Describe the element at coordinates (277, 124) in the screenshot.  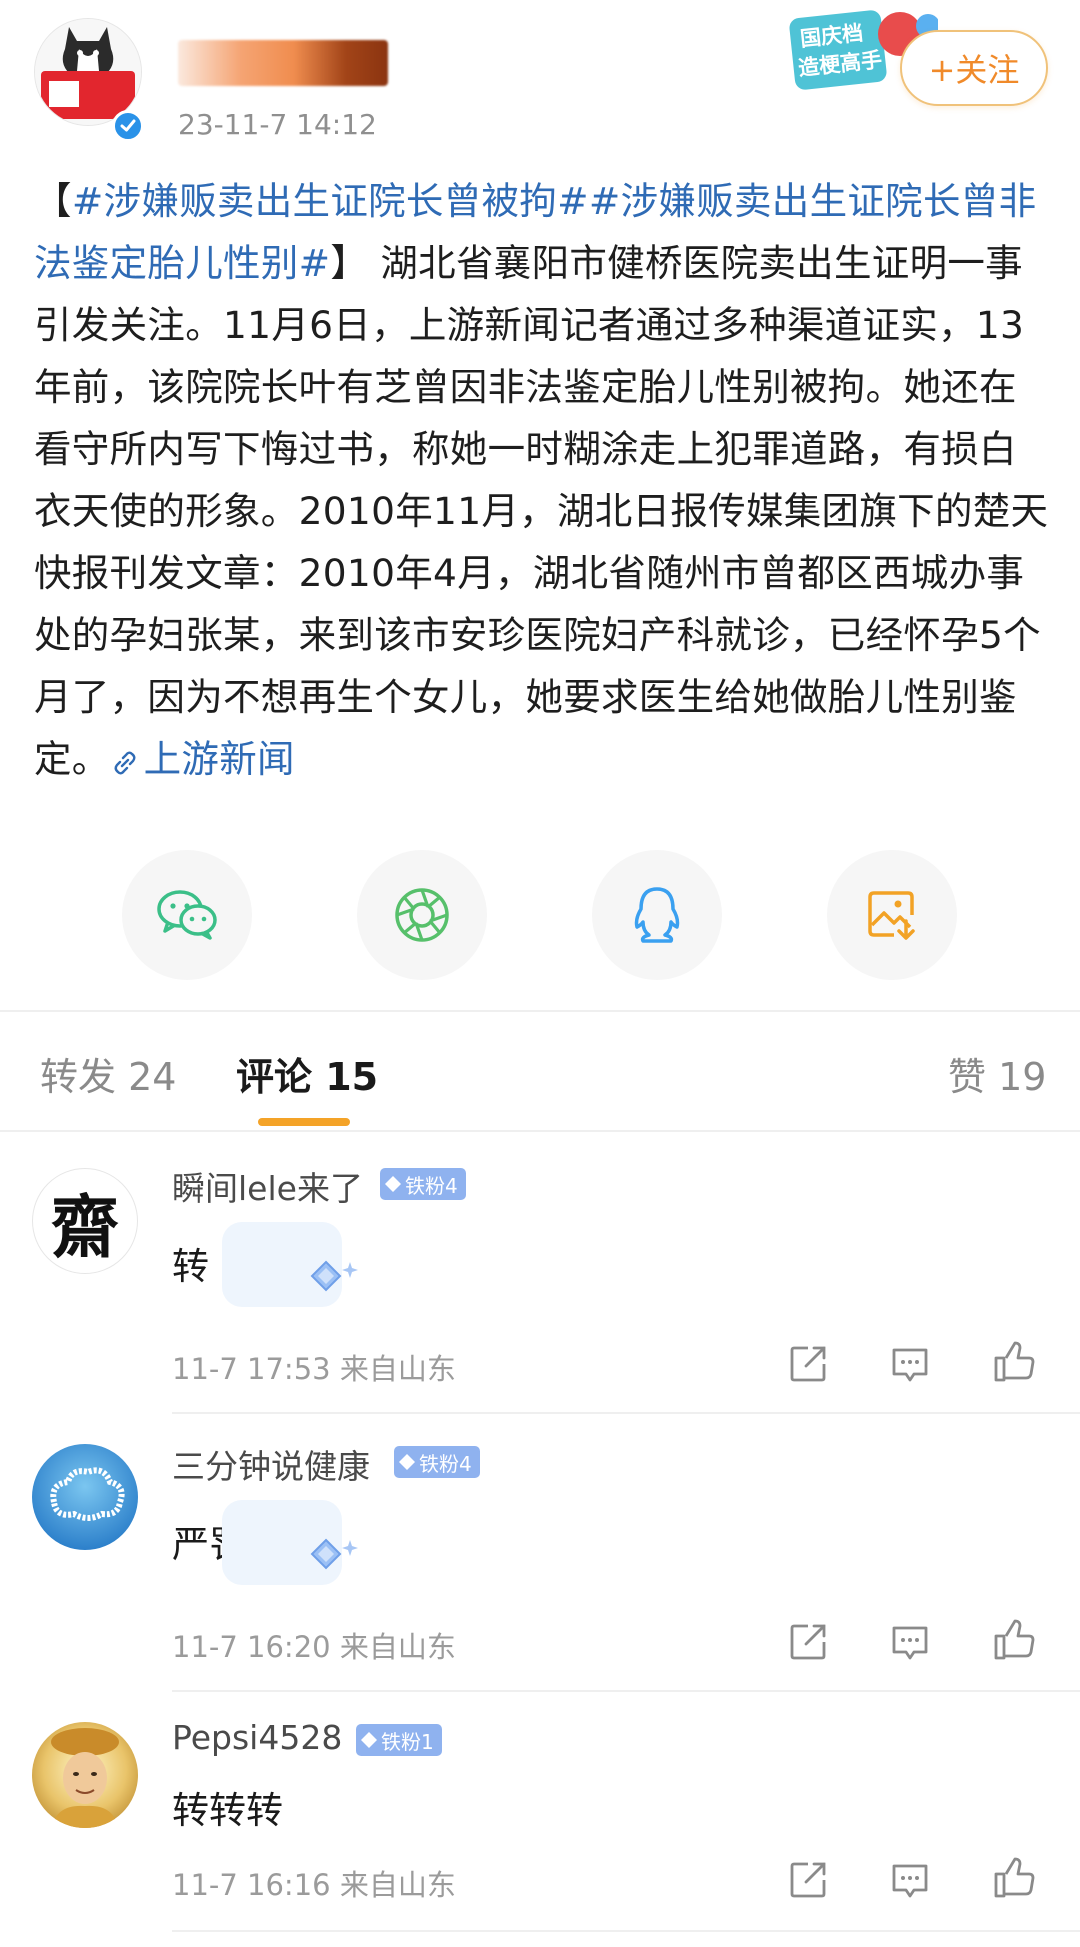
I see `post-time: 23-11-7 14:12` at that location.